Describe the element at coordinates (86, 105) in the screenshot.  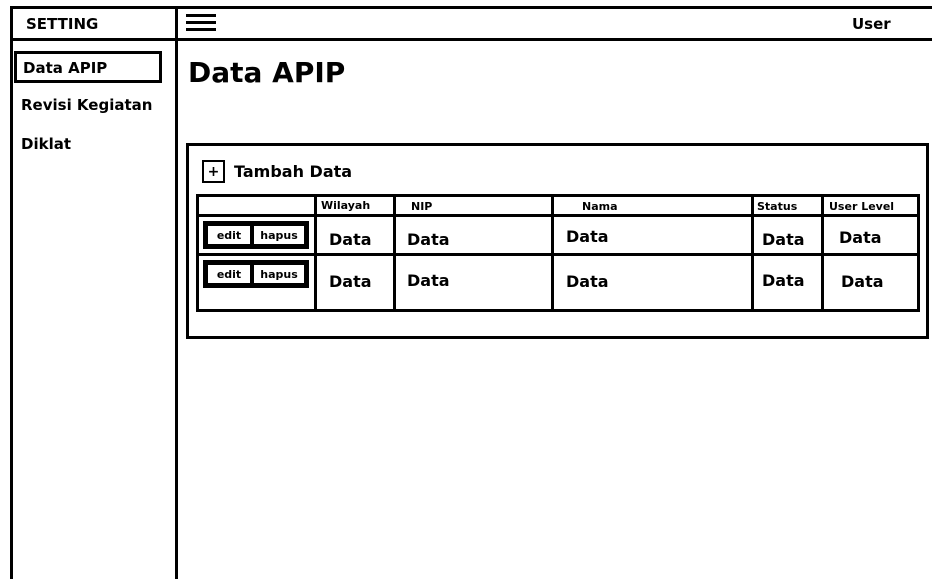
I see `sidebar-item-revisi-kegiatan: Revisi Kegiatan` at that location.